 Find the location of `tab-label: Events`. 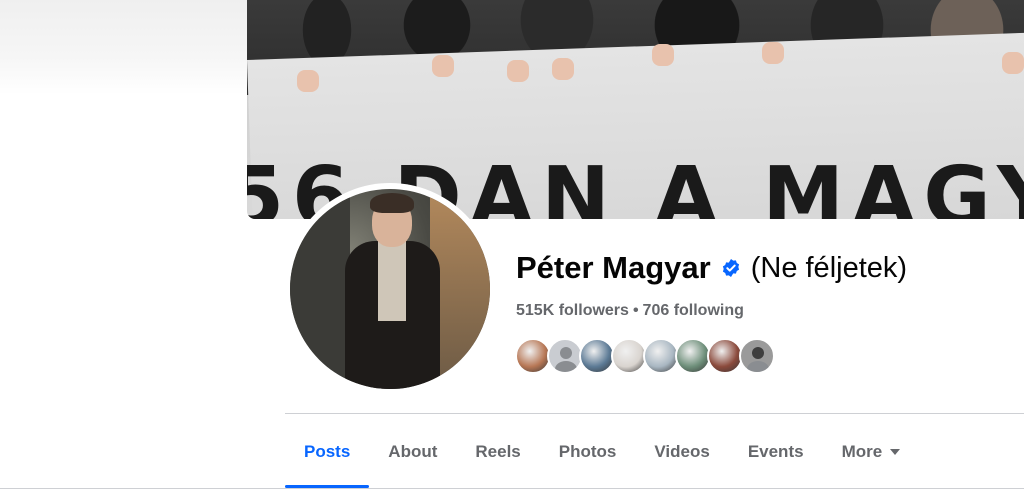

tab-label: Events is located at coordinates (775, 451).